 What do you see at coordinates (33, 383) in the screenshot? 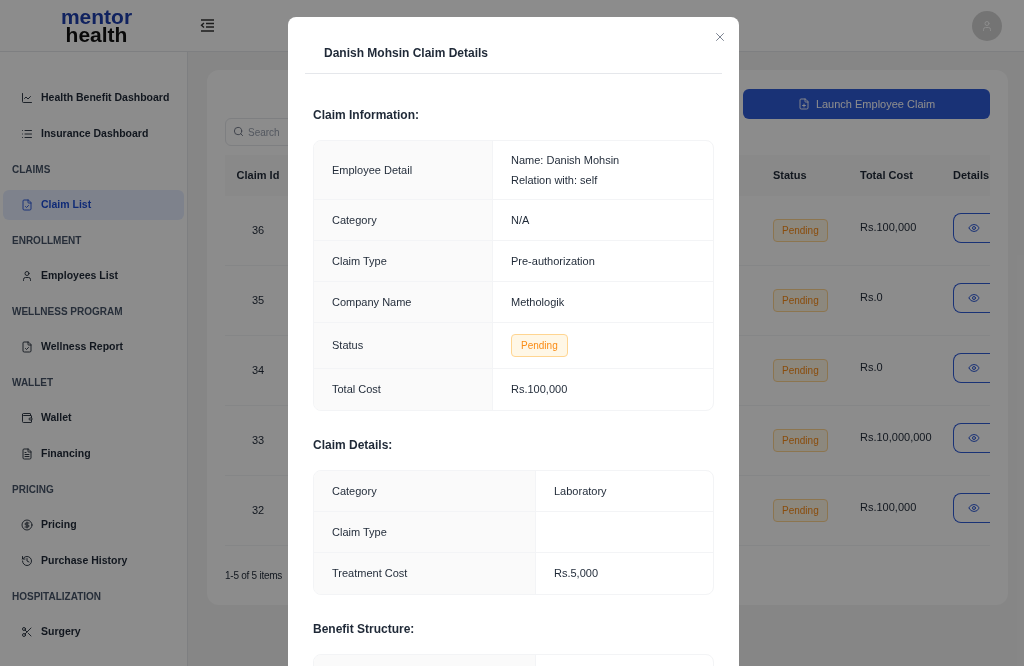
I see `sidebar-heading: WALLET` at bounding box center [33, 383].